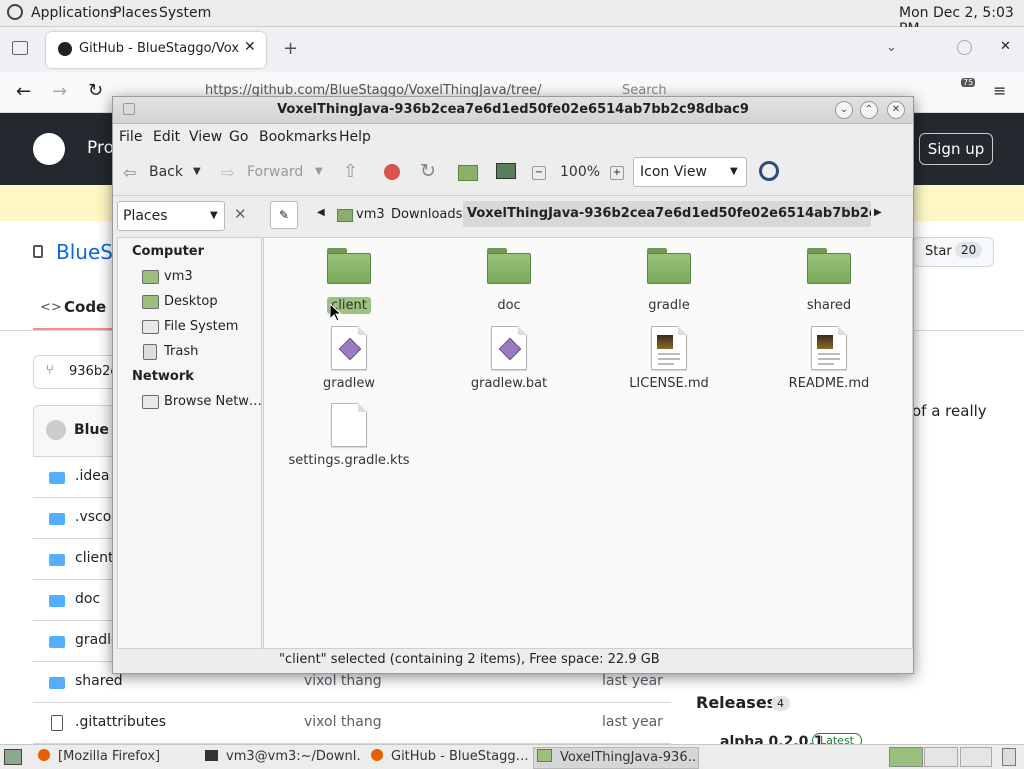  What do you see at coordinates (87, 599) in the screenshot?
I see `file-name: doc` at bounding box center [87, 599].